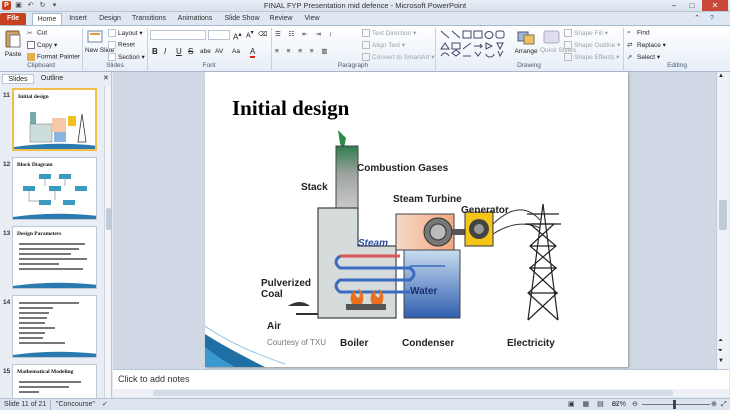 Image resolution: width=730 pixels, height=410 pixels. What do you see at coordinates (619, 405) in the screenshot?
I see `zoom-level: 82%` at bounding box center [619, 405].